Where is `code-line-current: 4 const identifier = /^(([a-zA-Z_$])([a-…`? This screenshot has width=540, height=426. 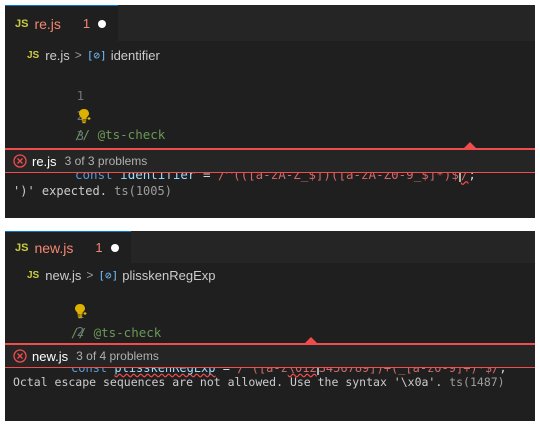 code-line-current: 4 const identifier = /^(([a-zA-Z_$])([a-… is located at coordinates (270, 154).